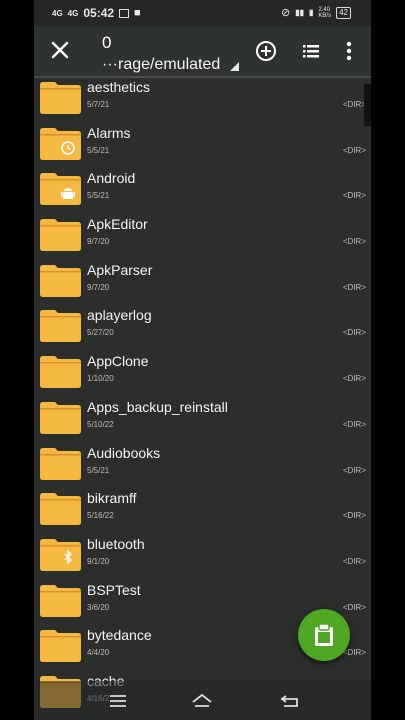 The image size is (405, 720). I want to click on list-view-icon, so click(311, 51).